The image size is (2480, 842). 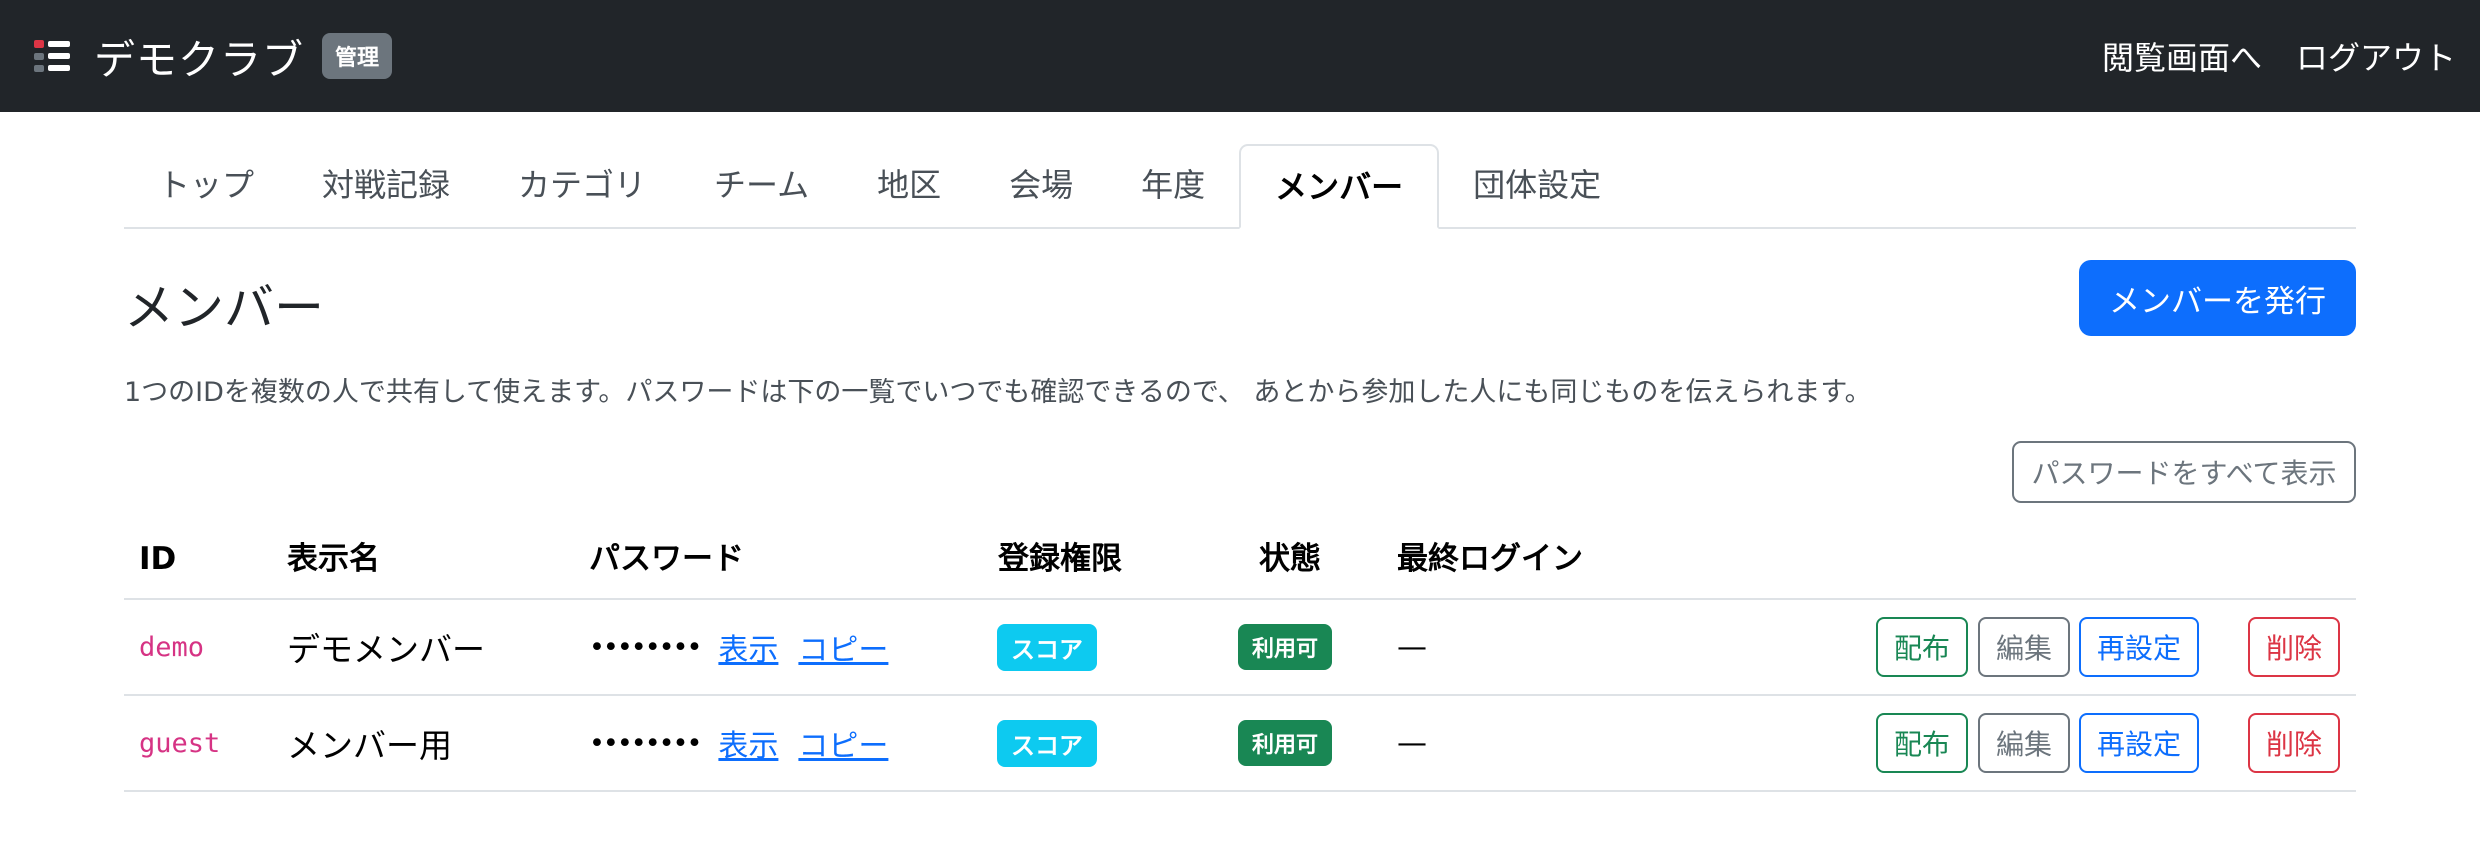 I want to click on tab-match-records: 対戦記録, so click(x=386, y=185).